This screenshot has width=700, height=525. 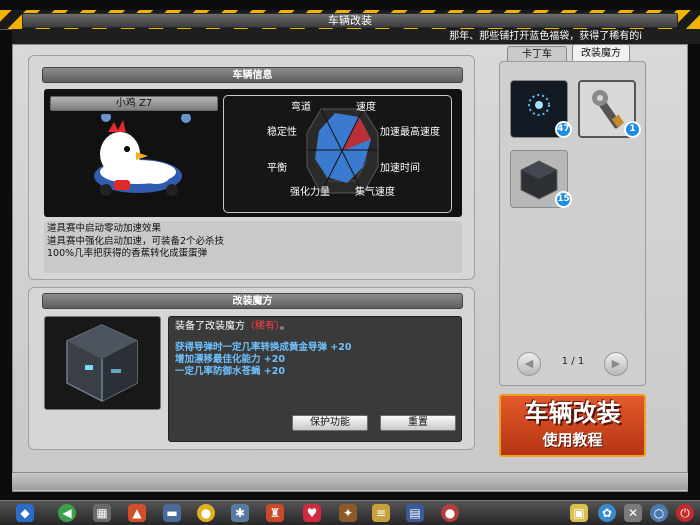 I want to click on item-count-badge: 1, so click(x=632, y=129).